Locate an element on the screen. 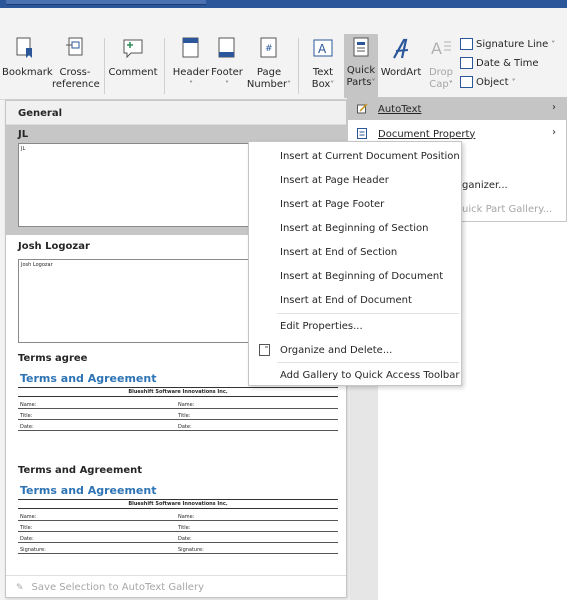 This screenshot has width=567, height=600. footer-button: Footer ˅ is located at coordinates (227, 63).